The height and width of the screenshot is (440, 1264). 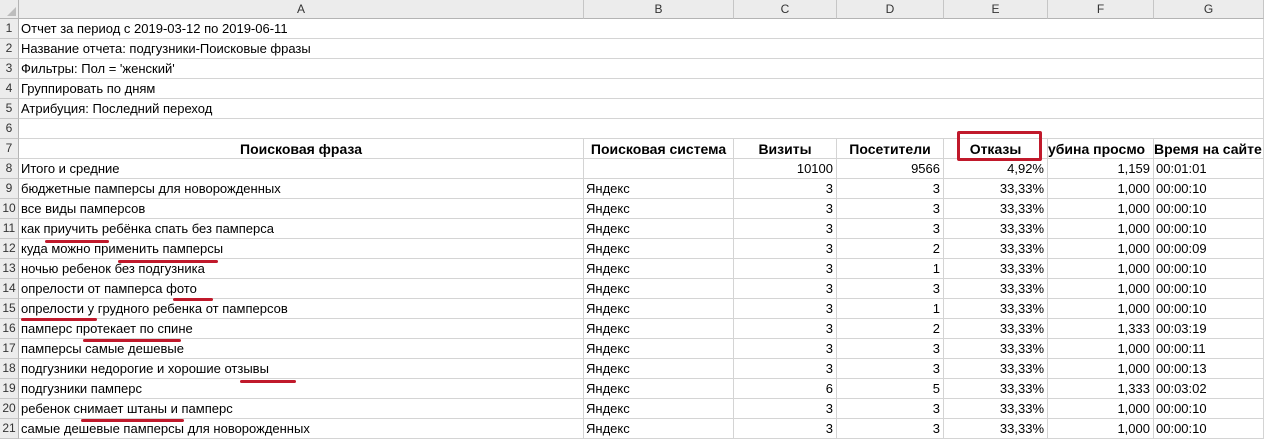 What do you see at coordinates (1101, 169) in the screenshot?
I see `depth-cell: 1,159` at bounding box center [1101, 169].